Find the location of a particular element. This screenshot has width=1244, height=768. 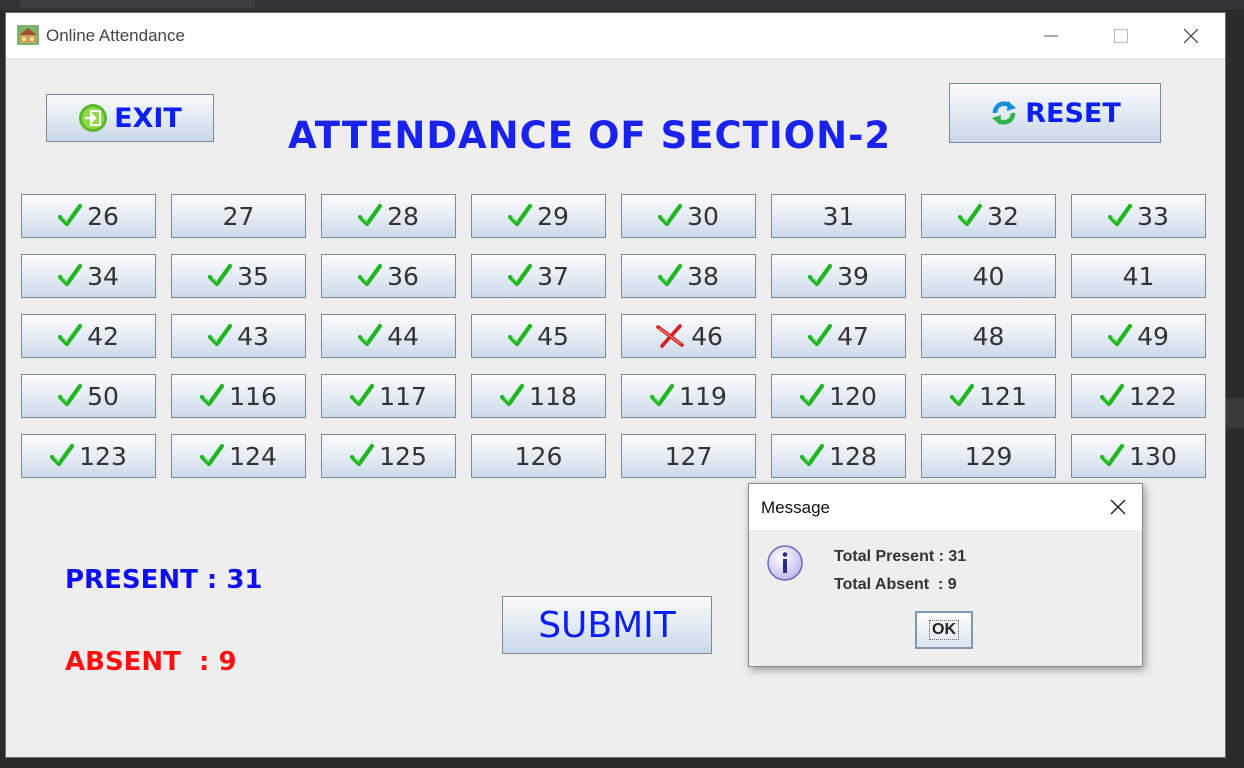

present-count: PRESENT : 31 is located at coordinates (164, 580).